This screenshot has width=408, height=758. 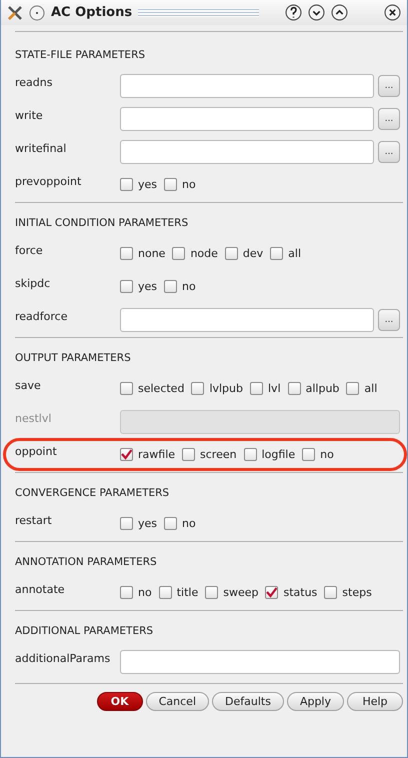 I want to click on field-label: force, so click(x=29, y=250).